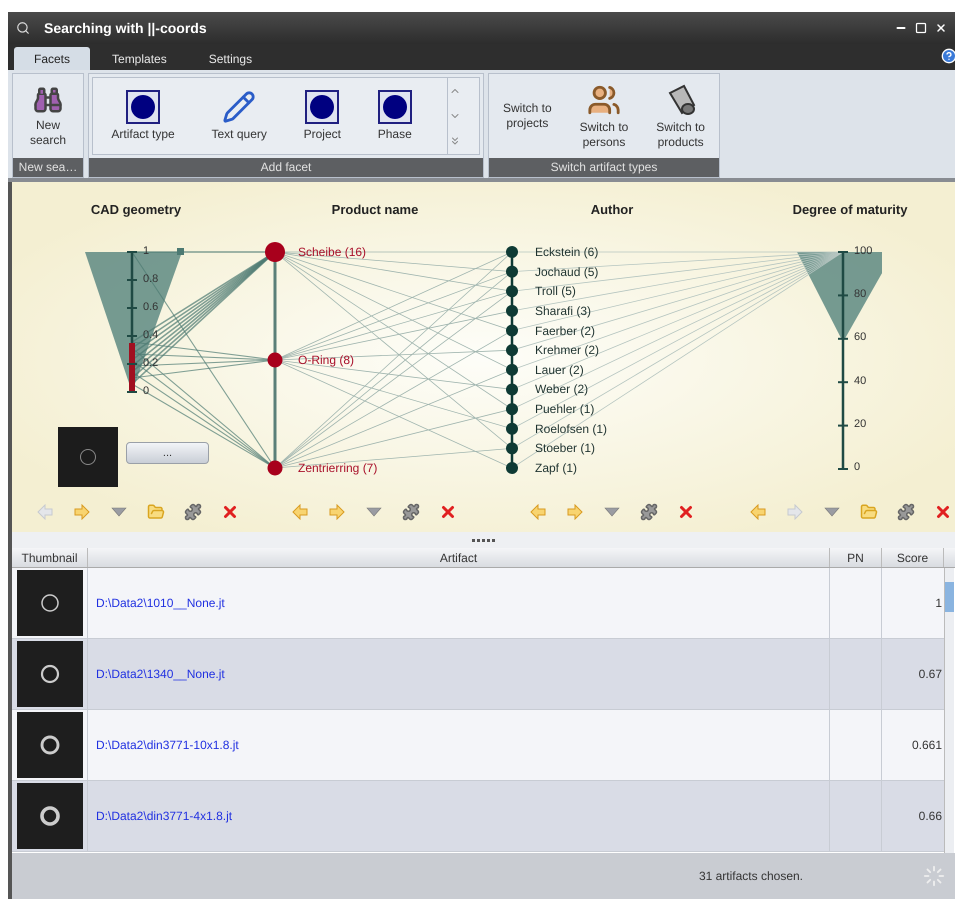  Describe the element at coordinates (566, 252) in the screenshot. I see `category-label: Eckstein (6)` at that location.